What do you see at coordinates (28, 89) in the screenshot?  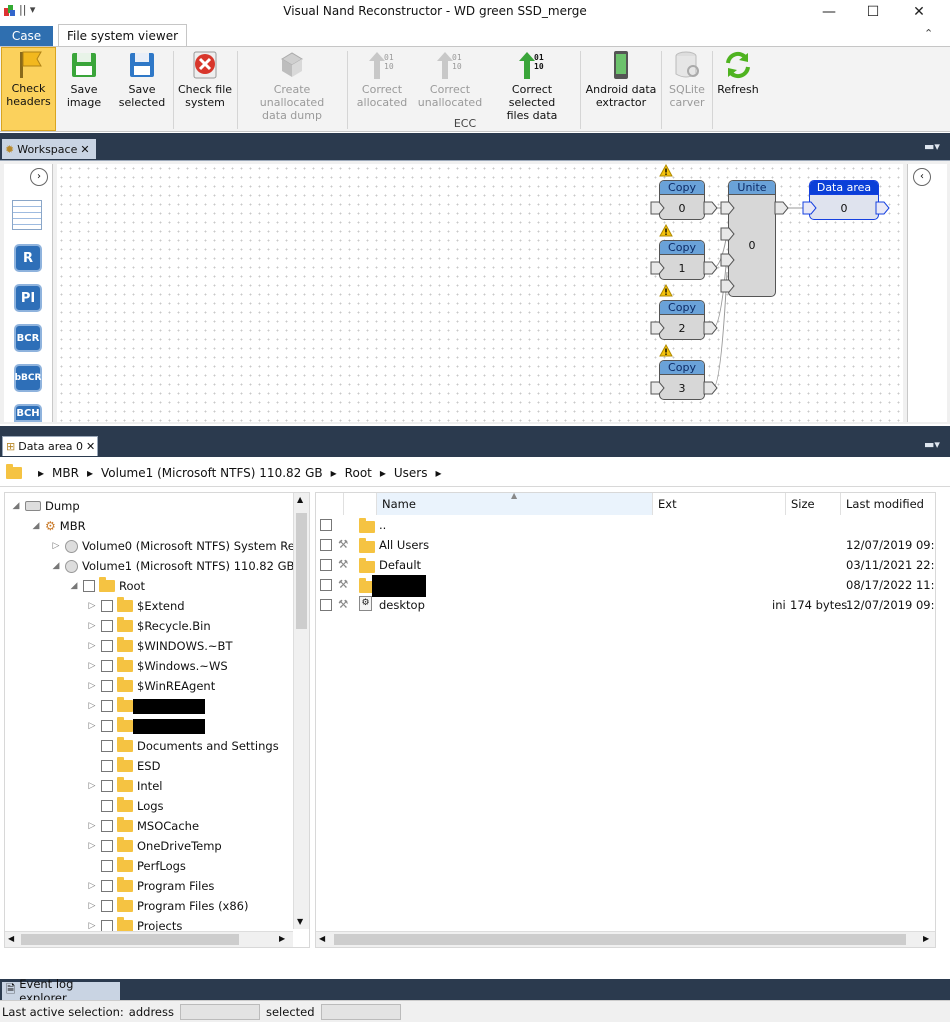 I see `check-headers-button: Check headers` at bounding box center [28, 89].